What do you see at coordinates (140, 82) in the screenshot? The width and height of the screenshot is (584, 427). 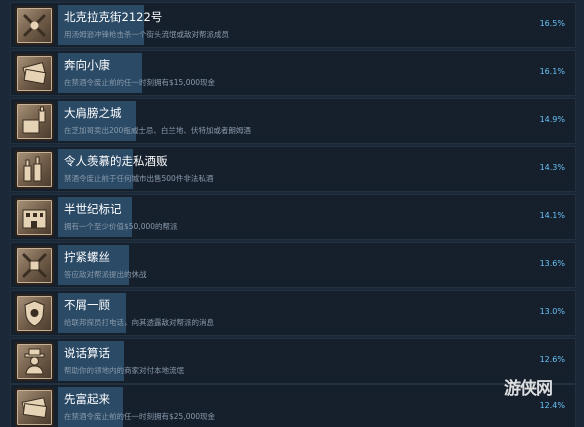 I see `achievement-description: 在禁酒令废止前的任一时刻拥有$15,000现金` at bounding box center [140, 82].